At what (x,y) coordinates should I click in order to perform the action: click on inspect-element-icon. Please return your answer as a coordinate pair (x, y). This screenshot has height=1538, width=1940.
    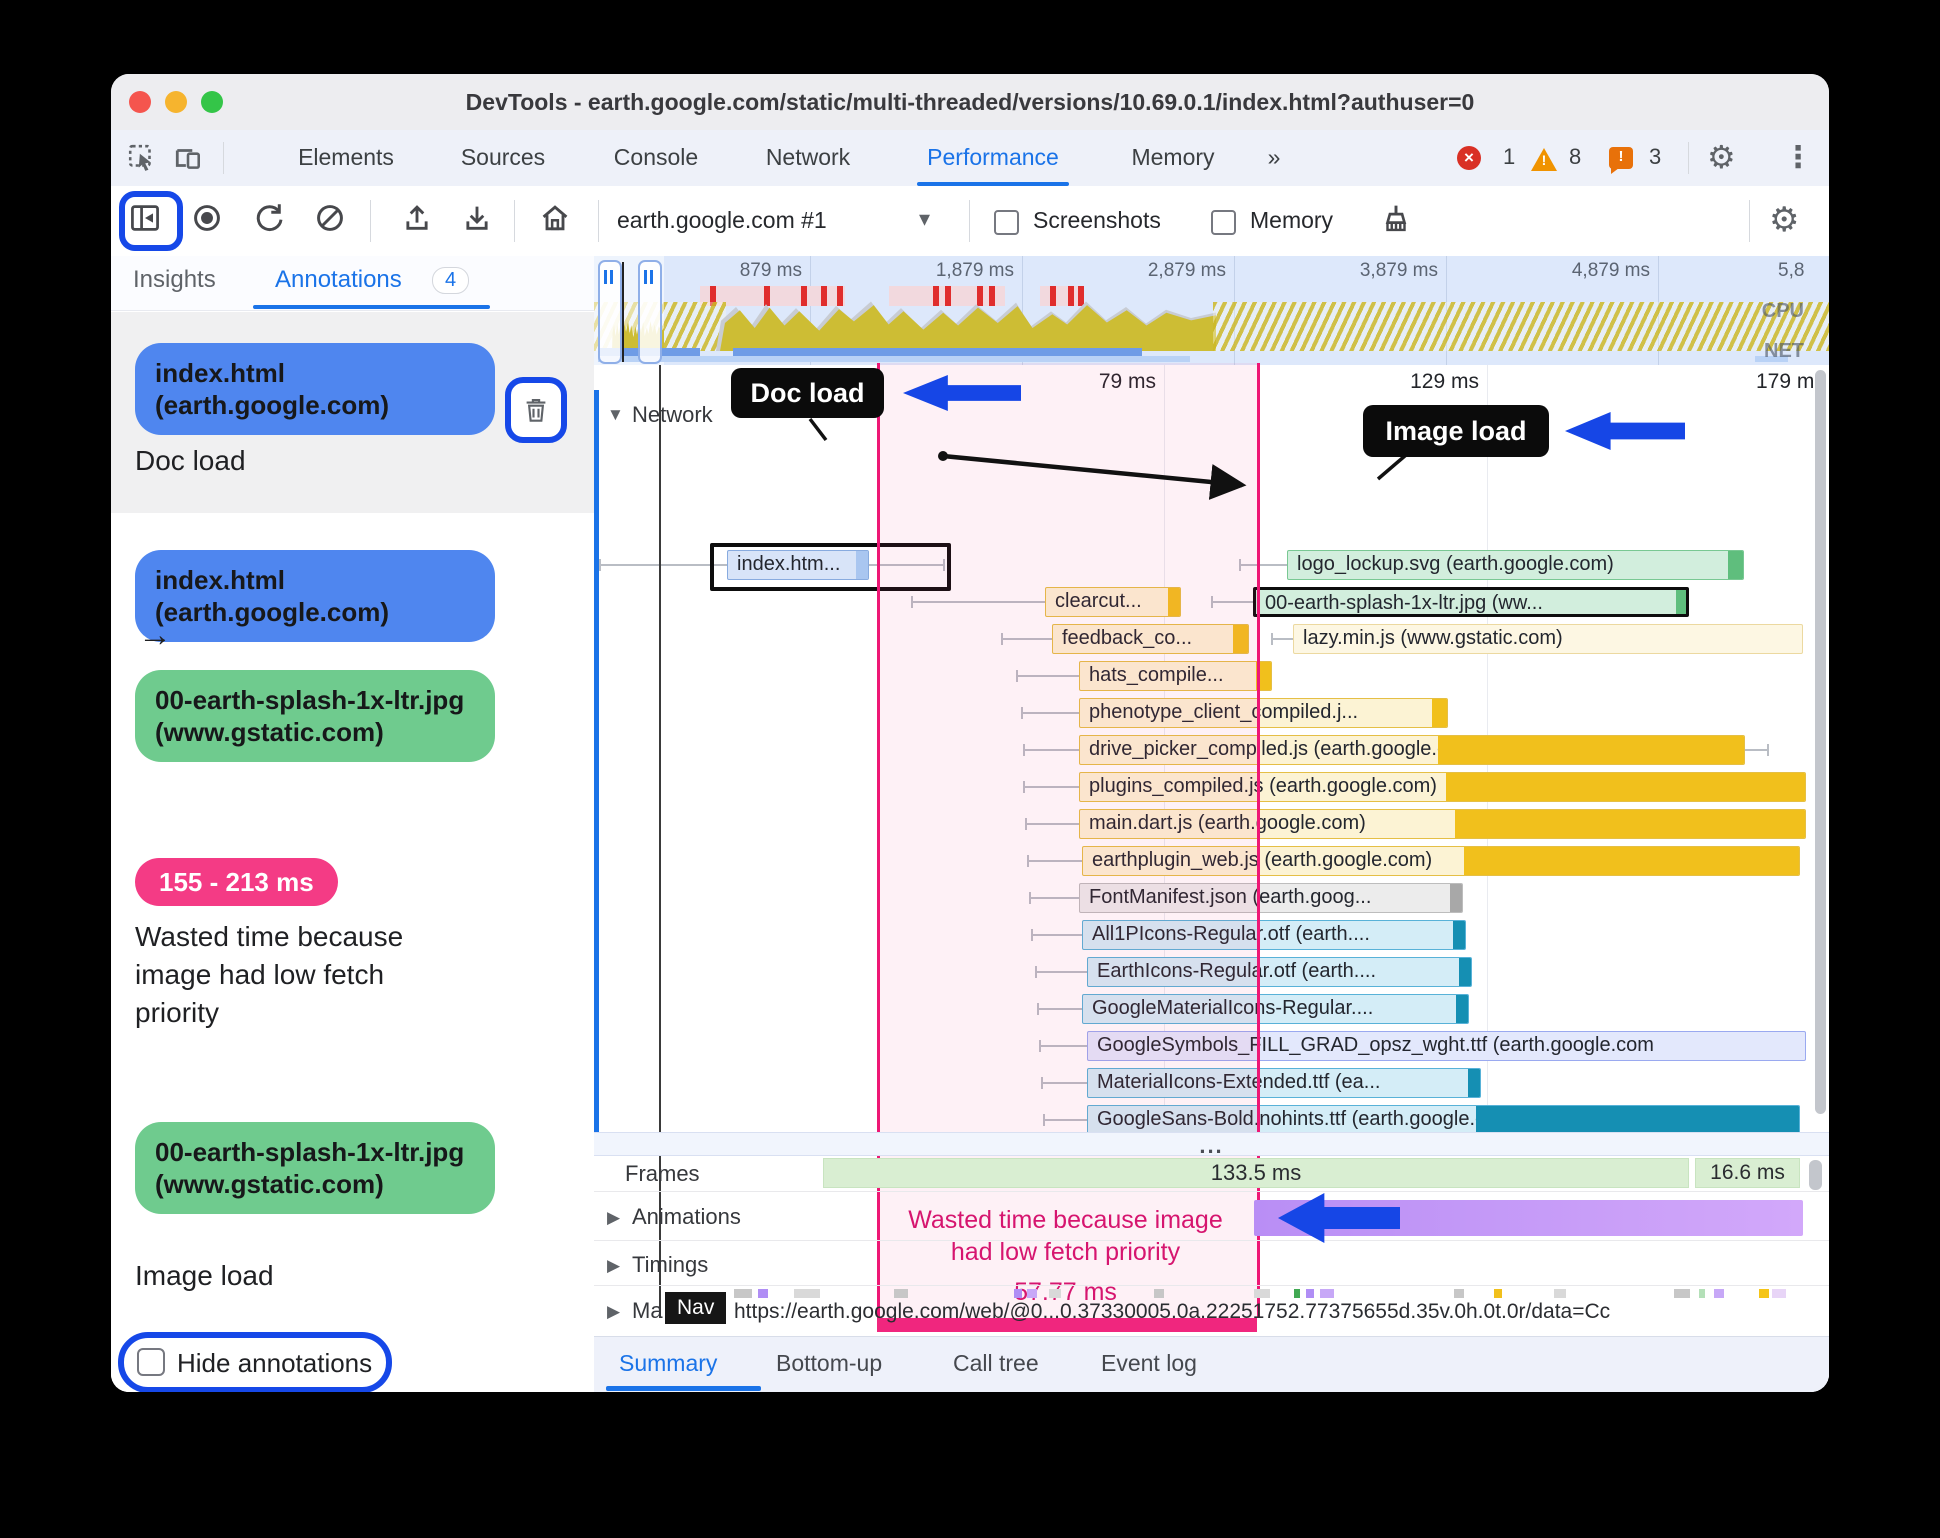
    Looking at the image, I should click on (142, 158).